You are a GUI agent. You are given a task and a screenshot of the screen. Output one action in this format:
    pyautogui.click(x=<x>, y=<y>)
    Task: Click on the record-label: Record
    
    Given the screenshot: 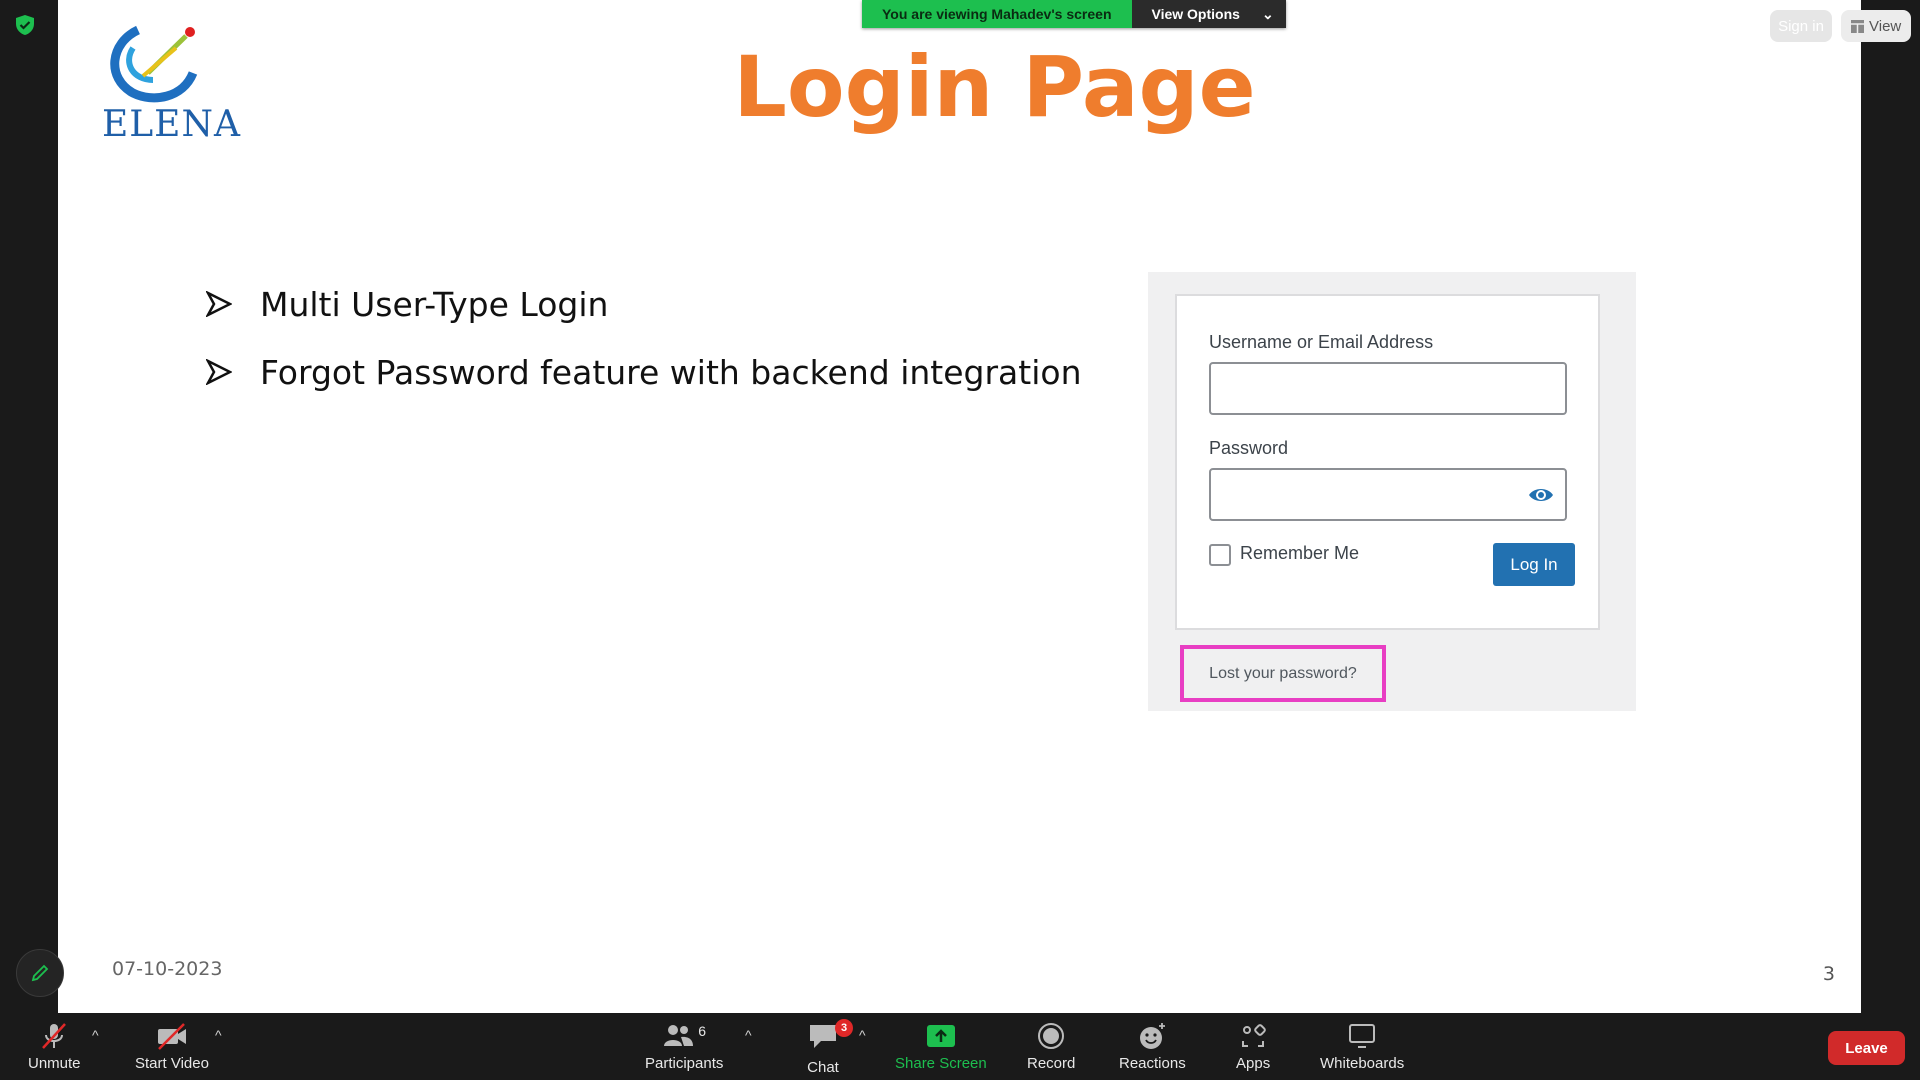 What is the action you would take?
    pyautogui.click(x=1051, y=1063)
    